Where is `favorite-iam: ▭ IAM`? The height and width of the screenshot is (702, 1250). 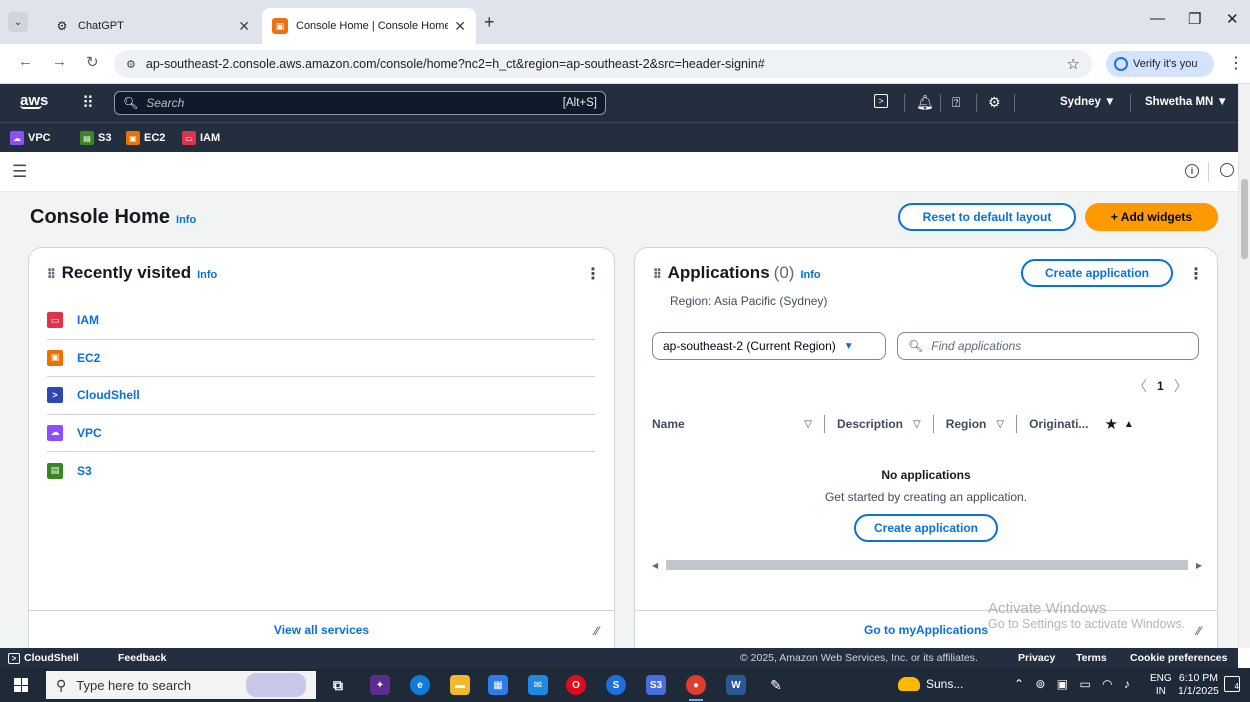 favorite-iam: ▭ IAM is located at coordinates (201, 138).